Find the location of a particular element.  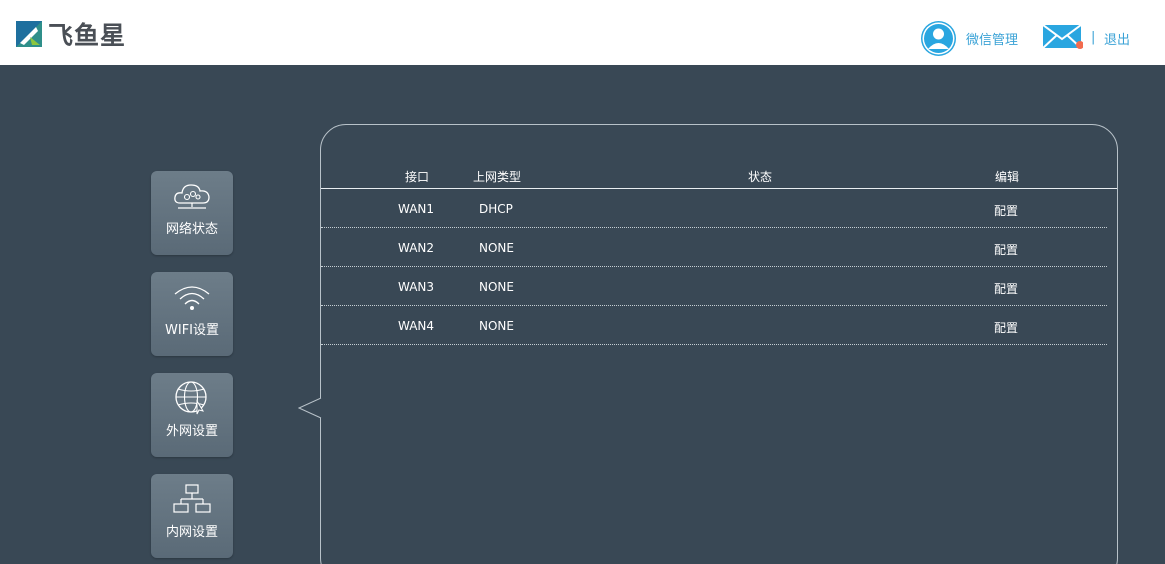

messages-button is located at coordinates (1063, 37).